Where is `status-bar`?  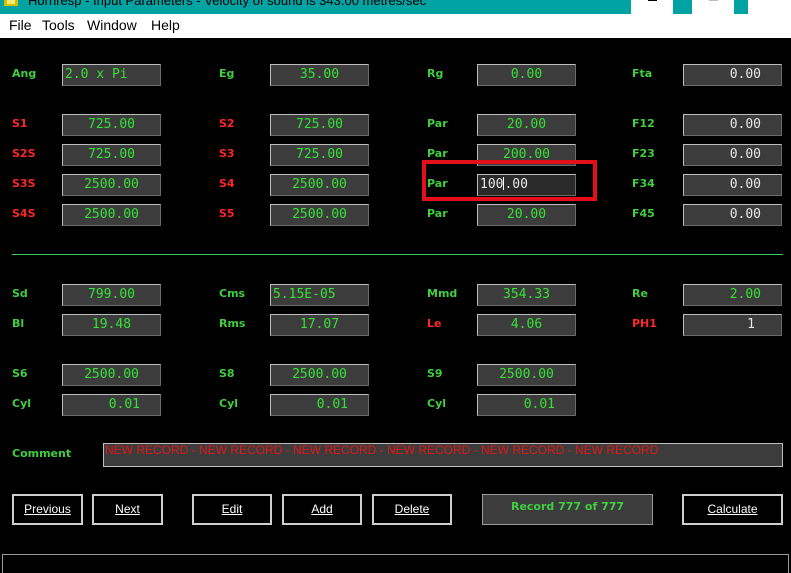 status-bar is located at coordinates (395, 563).